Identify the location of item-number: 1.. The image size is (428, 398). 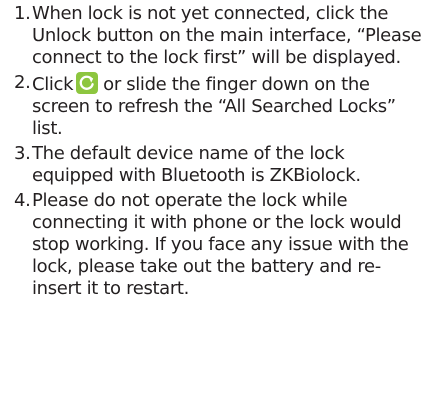
(22, 13).